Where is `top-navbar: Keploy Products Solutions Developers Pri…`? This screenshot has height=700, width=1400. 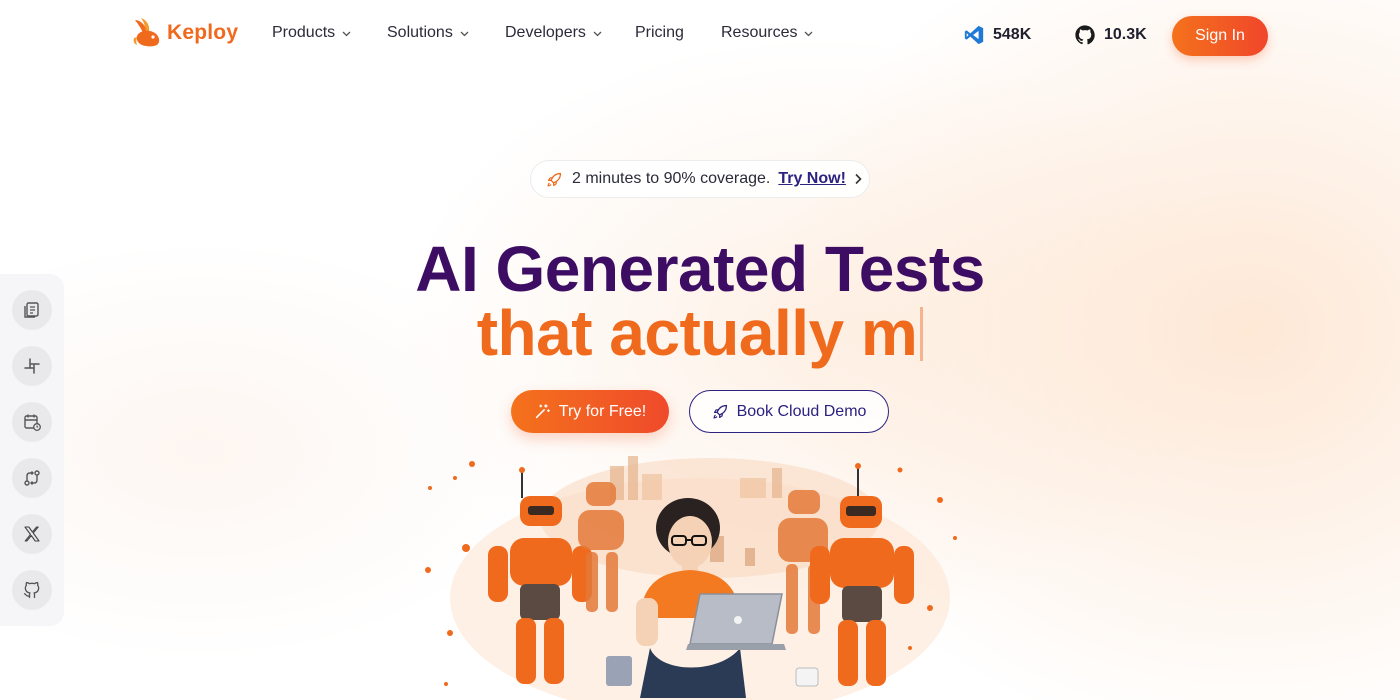 top-navbar: Keploy Products Solutions Developers Pri… is located at coordinates (700, 36).